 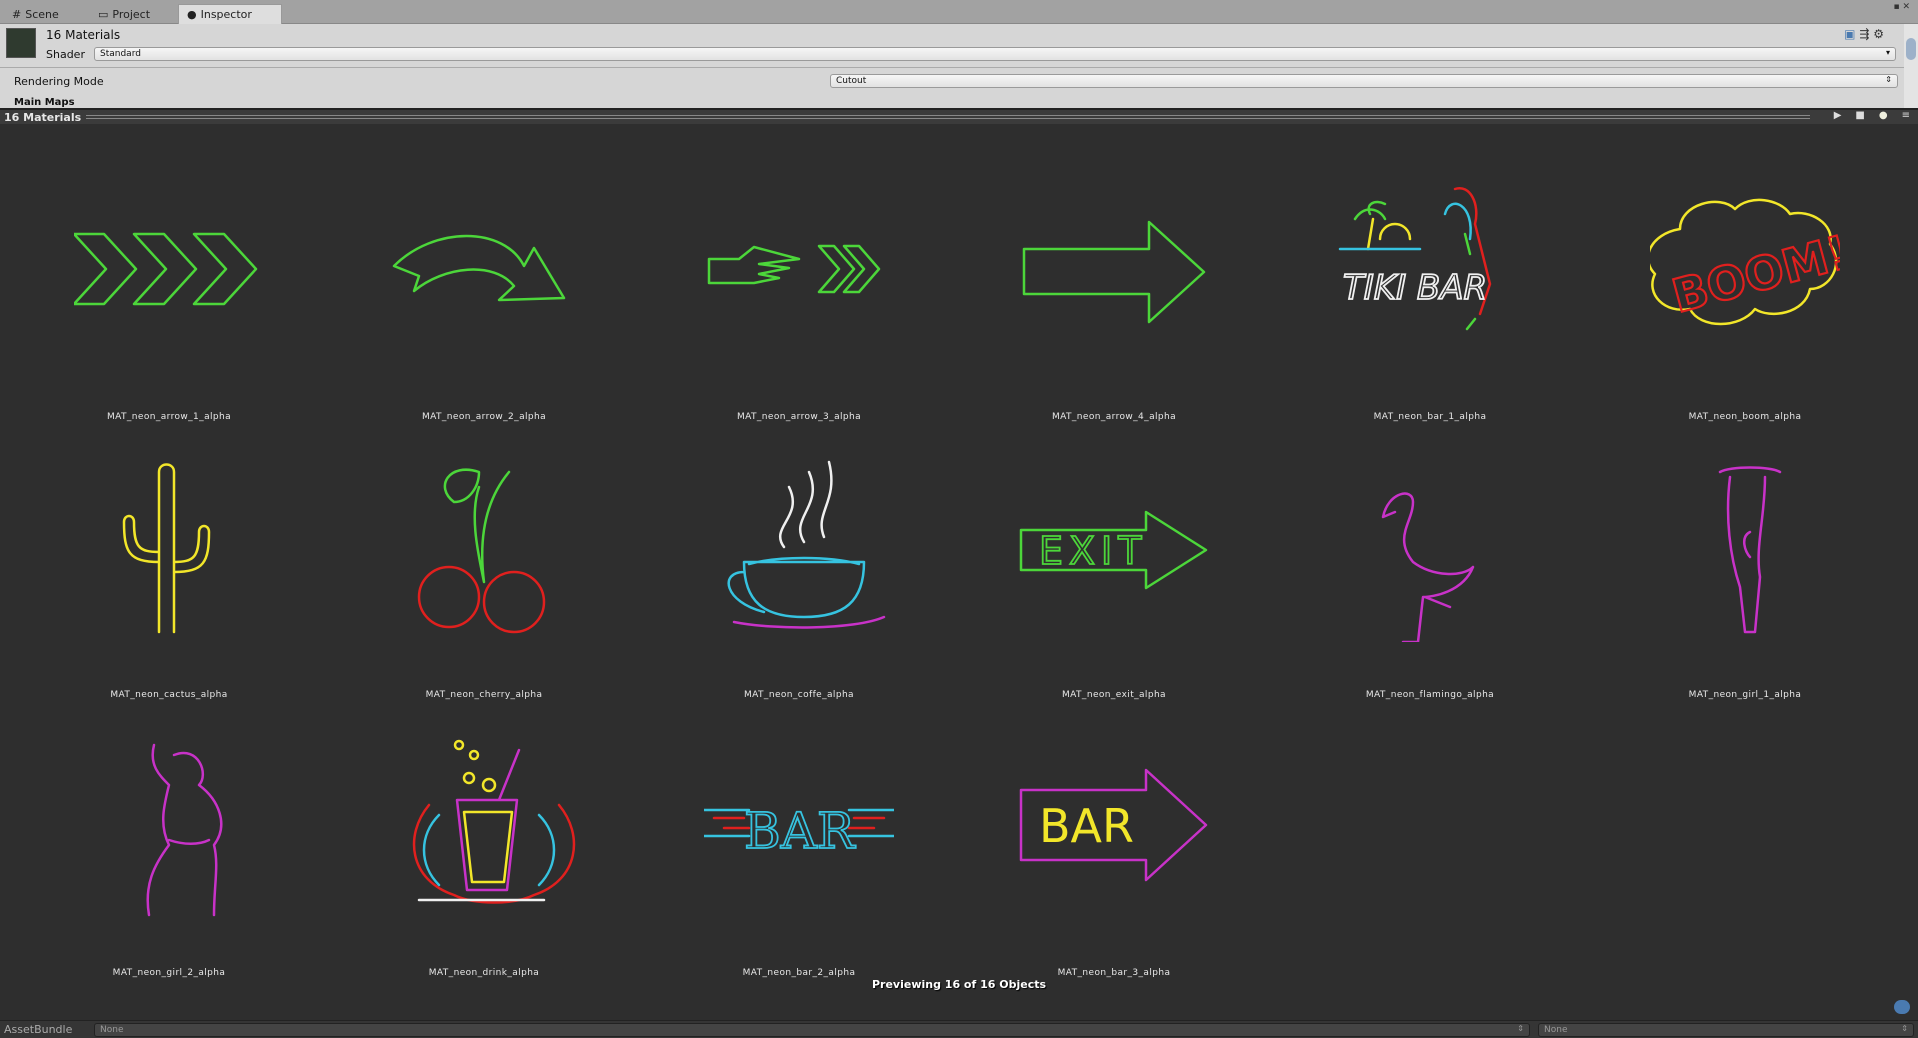 I want to click on flamingo-icon, so click(x=1428, y=567).